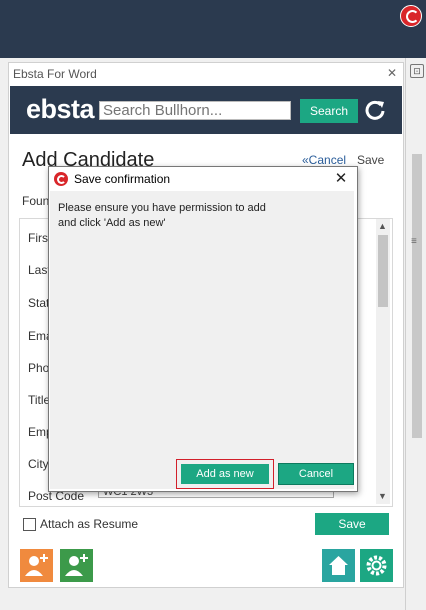 This screenshot has height=610, width=426. I want to click on add-candidate-icon, so click(36, 565).